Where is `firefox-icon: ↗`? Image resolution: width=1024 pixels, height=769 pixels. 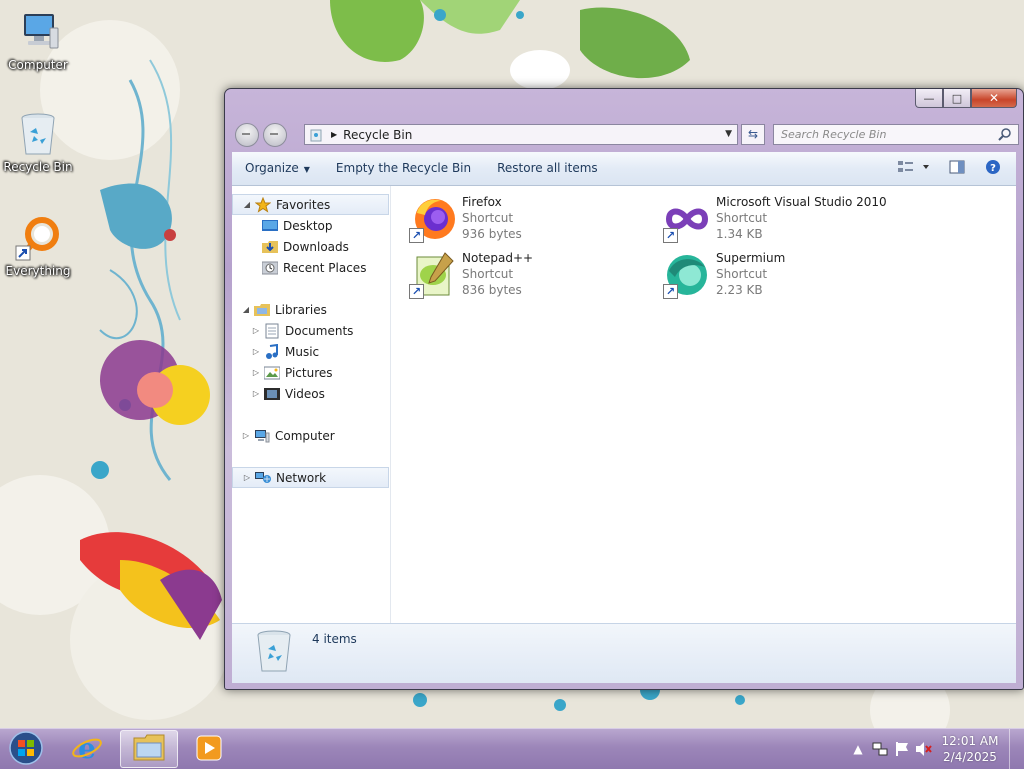 firefox-icon: ↗ is located at coordinates (433, 219).